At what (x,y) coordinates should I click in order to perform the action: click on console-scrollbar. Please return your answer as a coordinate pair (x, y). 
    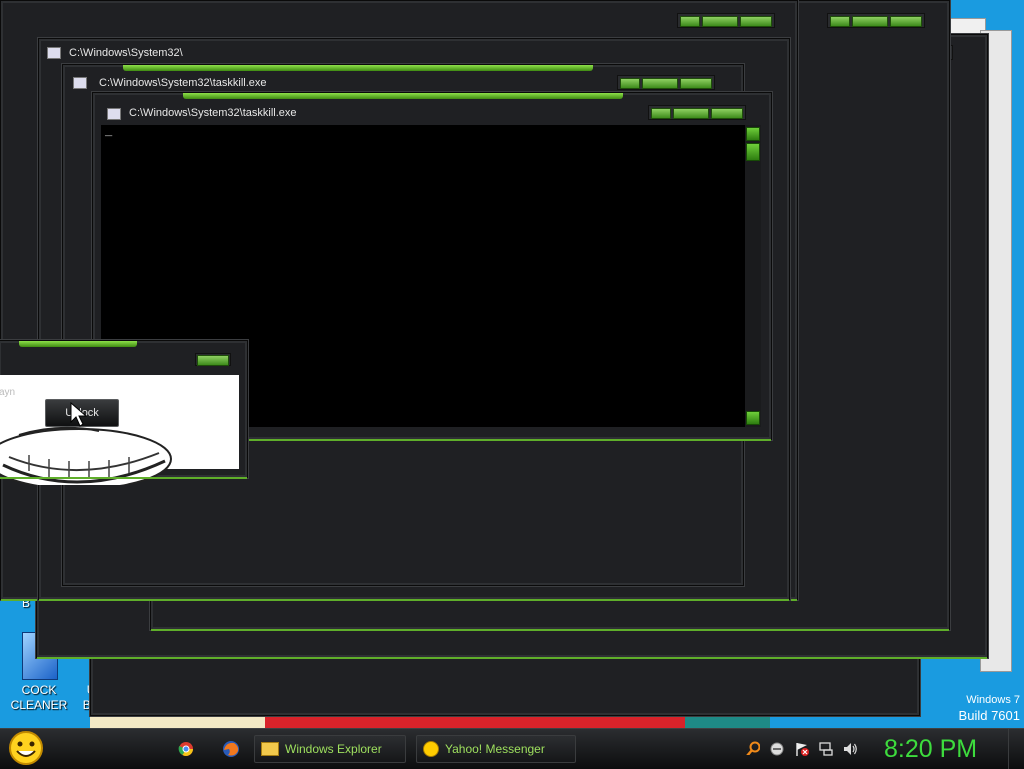
    Looking at the image, I should click on (753, 276).